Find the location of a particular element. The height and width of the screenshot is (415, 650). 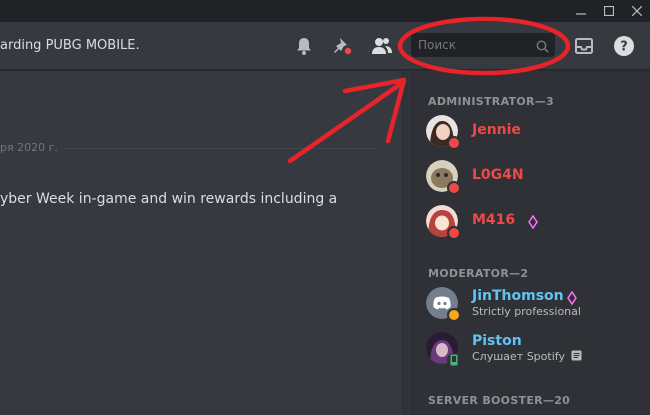

idle-status-icon is located at coordinates (454, 315).